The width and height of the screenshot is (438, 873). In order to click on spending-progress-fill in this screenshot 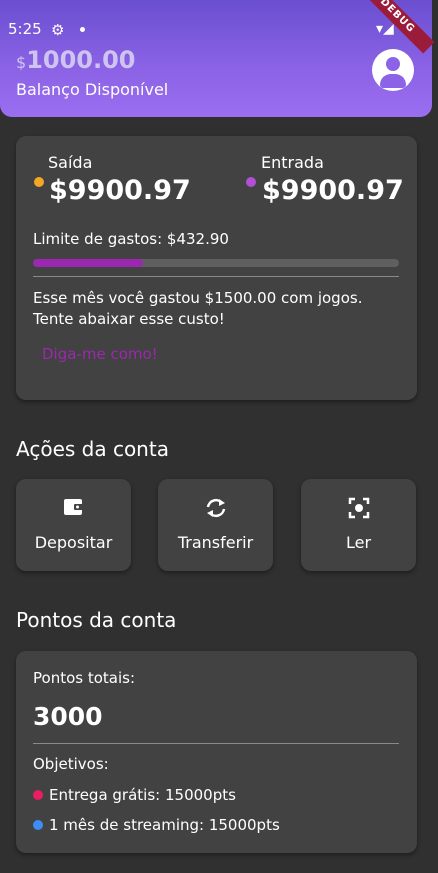, I will do `click(88, 263)`.